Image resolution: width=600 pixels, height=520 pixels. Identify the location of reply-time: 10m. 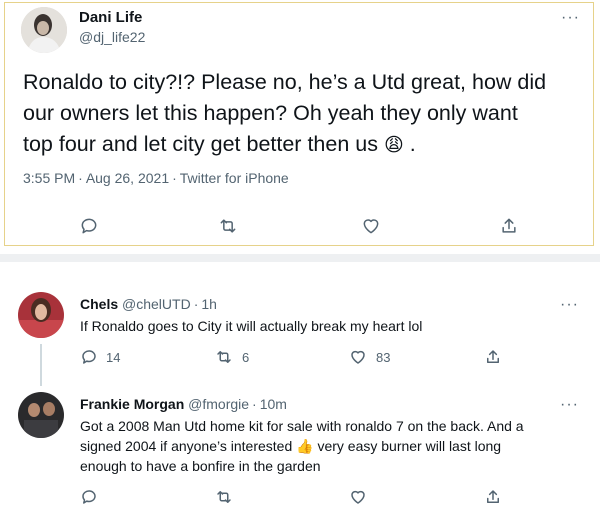
(273, 404).